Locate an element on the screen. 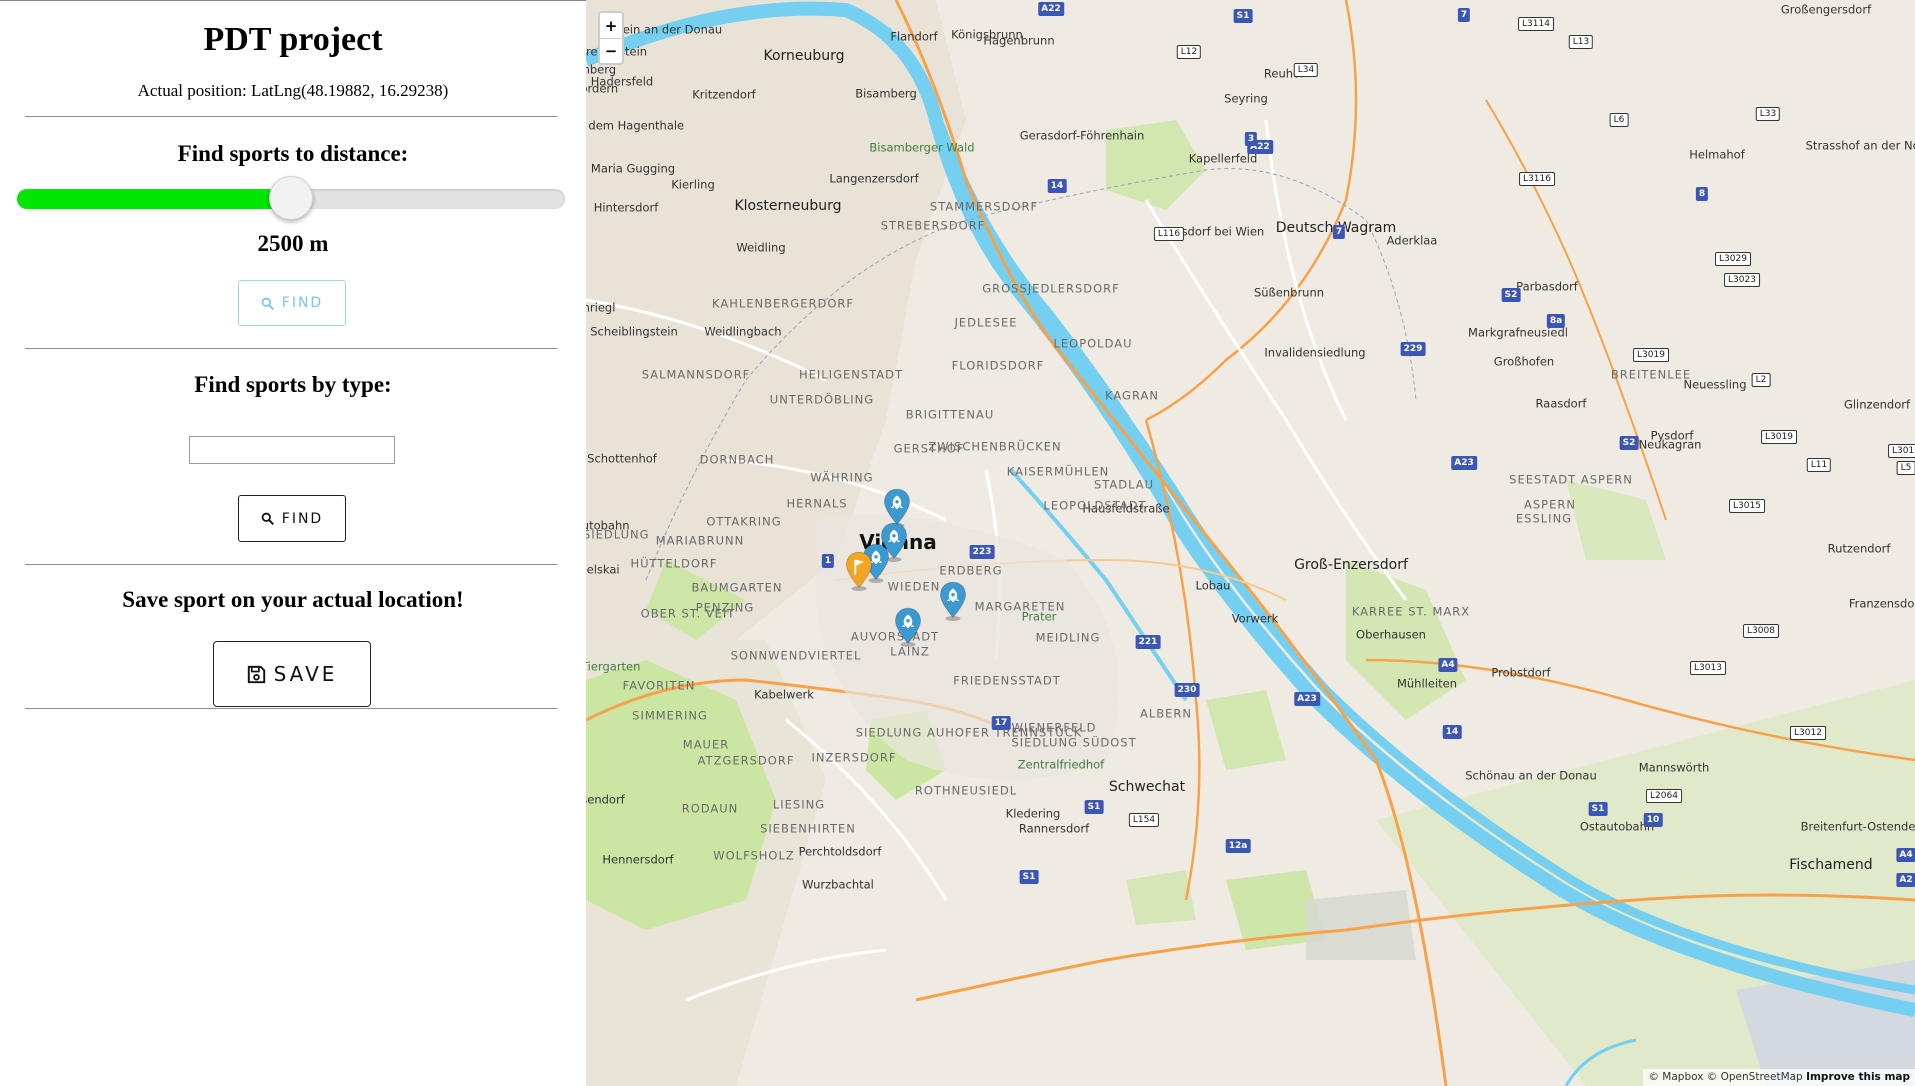  location-marker is located at coordinates (859, 573).